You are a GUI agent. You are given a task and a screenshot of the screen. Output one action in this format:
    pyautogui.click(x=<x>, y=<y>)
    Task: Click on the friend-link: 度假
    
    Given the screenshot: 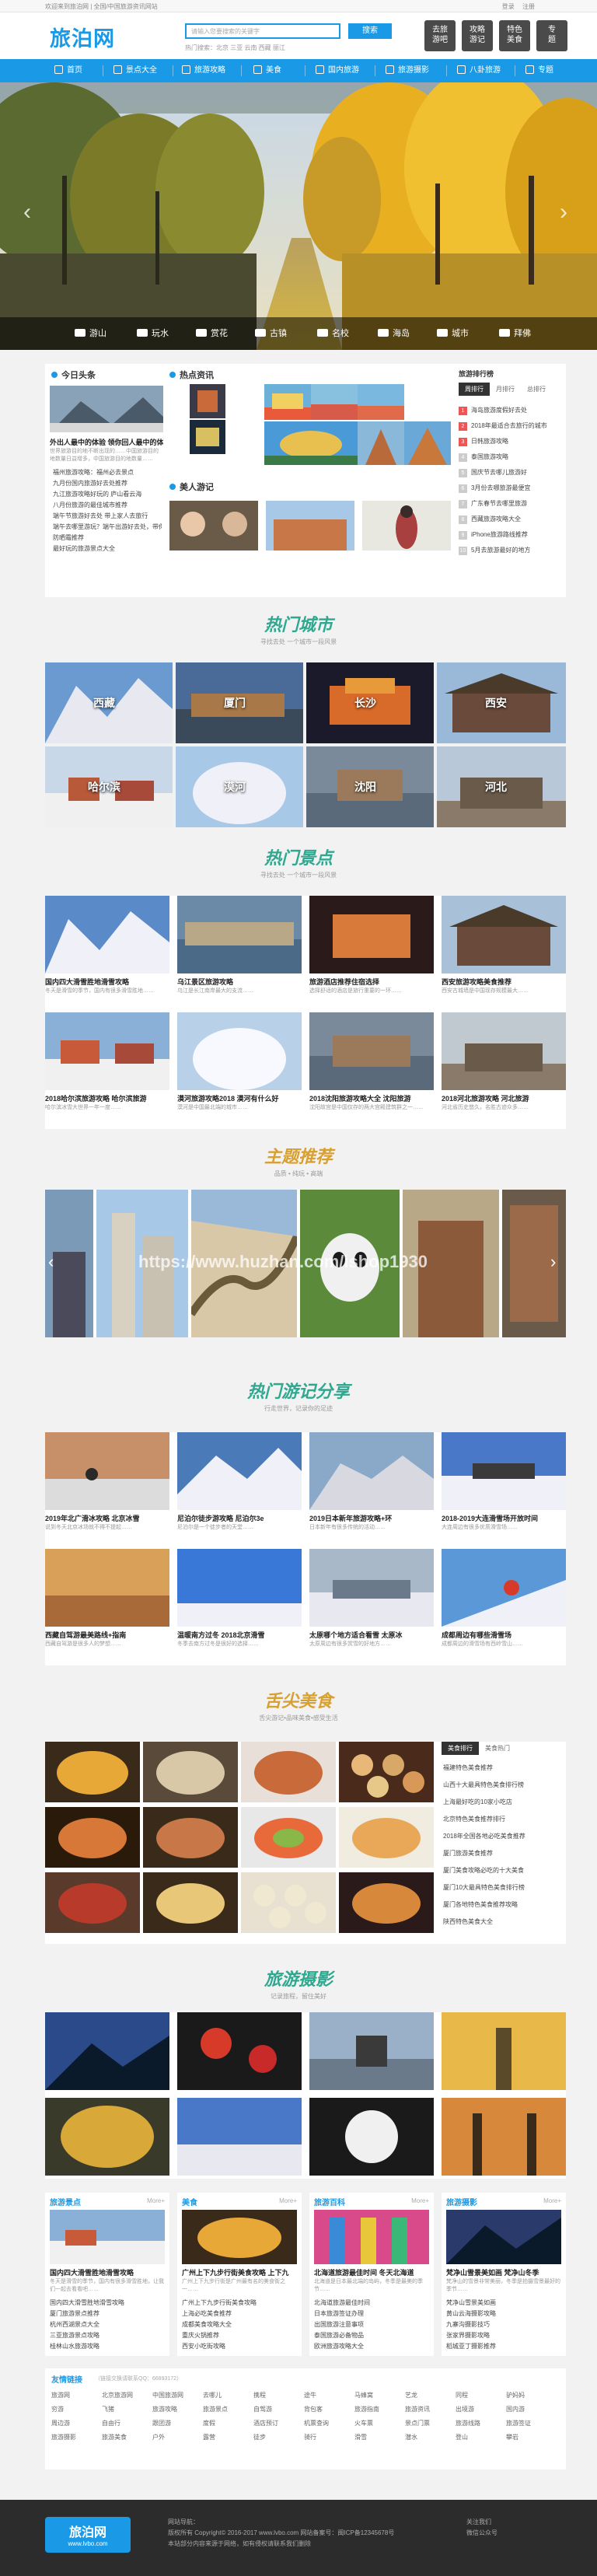 What is the action you would take?
    pyautogui.click(x=228, y=2424)
    